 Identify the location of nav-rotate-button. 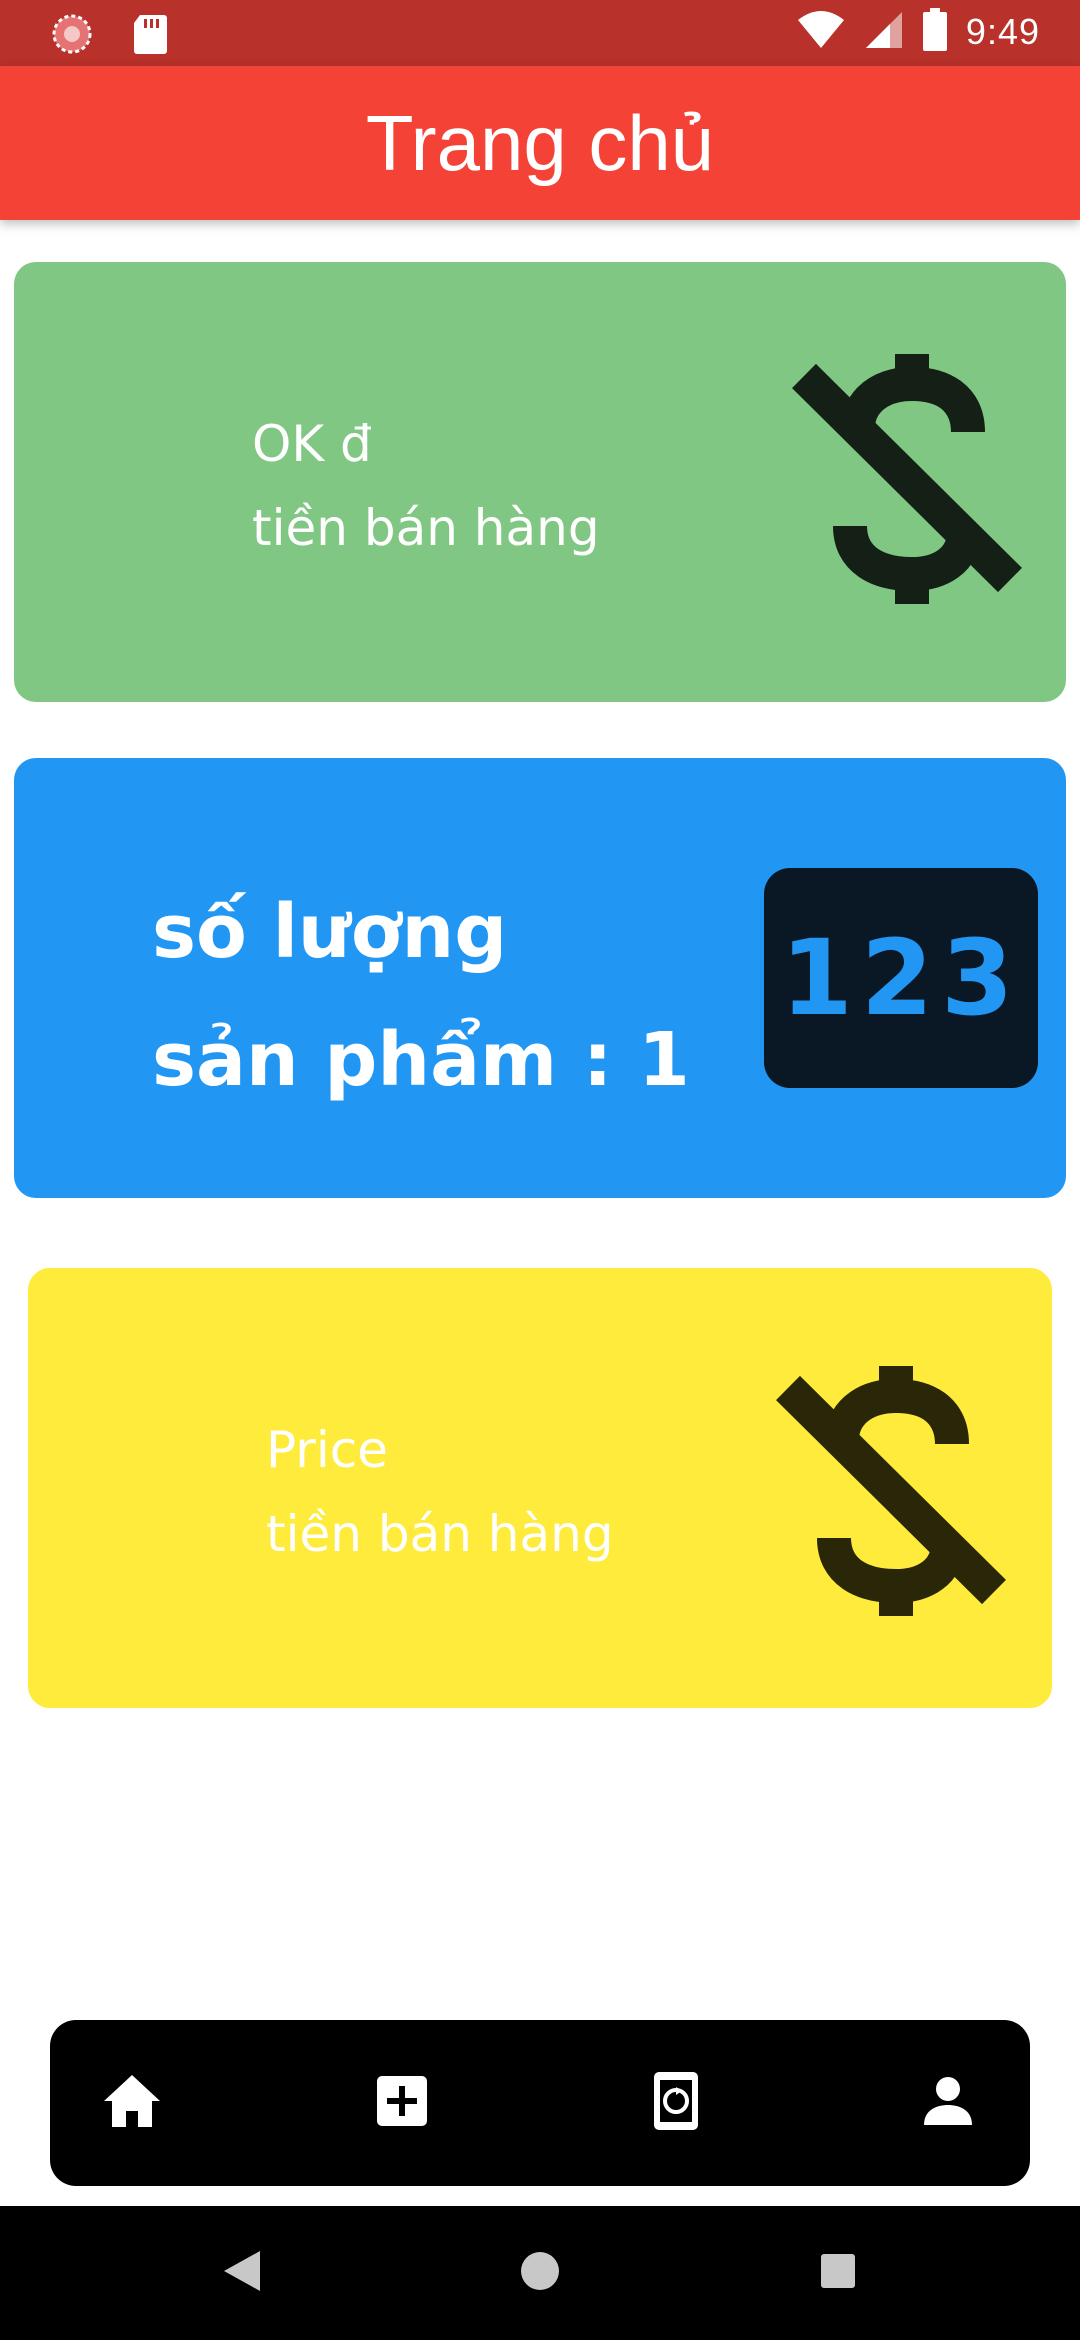
(676, 2103).